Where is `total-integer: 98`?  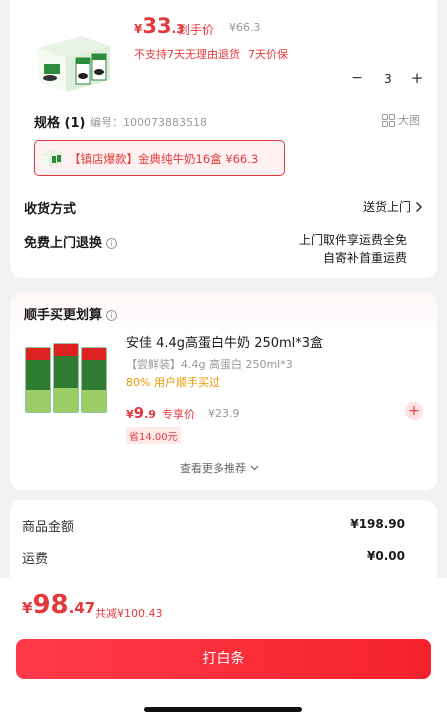 total-integer: 98 is located at coordinates (50, 605).